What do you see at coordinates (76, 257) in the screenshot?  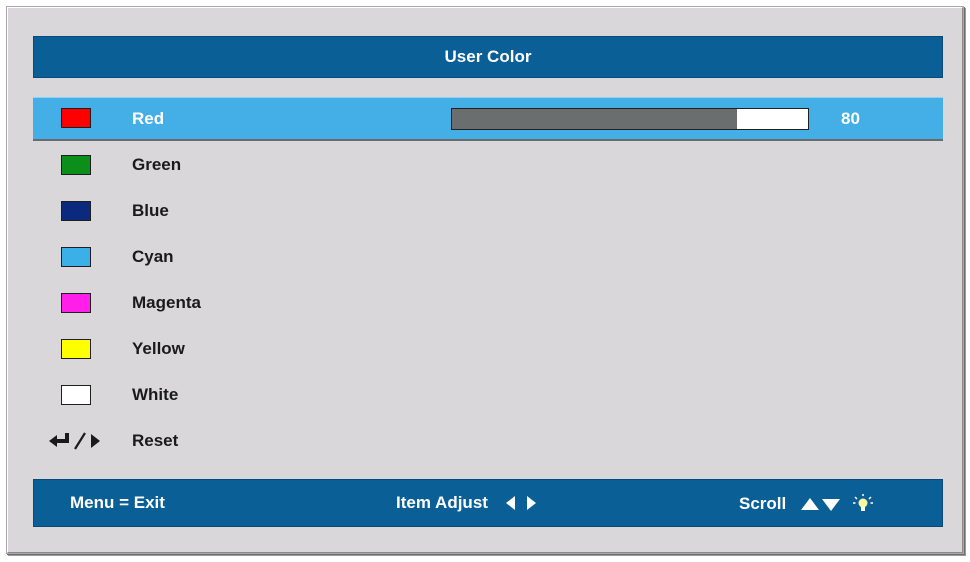 I see `cyan-swatch-icon` at bounding box center [76, 257].